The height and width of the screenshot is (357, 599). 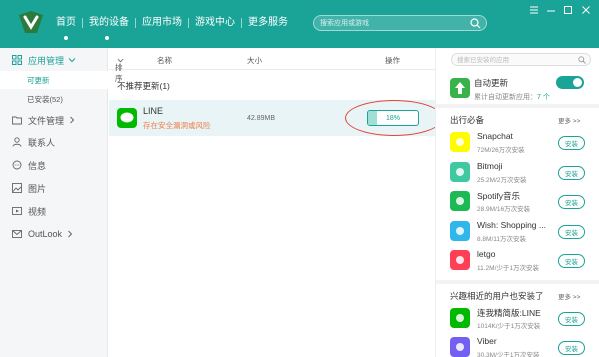 I want to click on auto-update-icon, so click(x=460, y=88).